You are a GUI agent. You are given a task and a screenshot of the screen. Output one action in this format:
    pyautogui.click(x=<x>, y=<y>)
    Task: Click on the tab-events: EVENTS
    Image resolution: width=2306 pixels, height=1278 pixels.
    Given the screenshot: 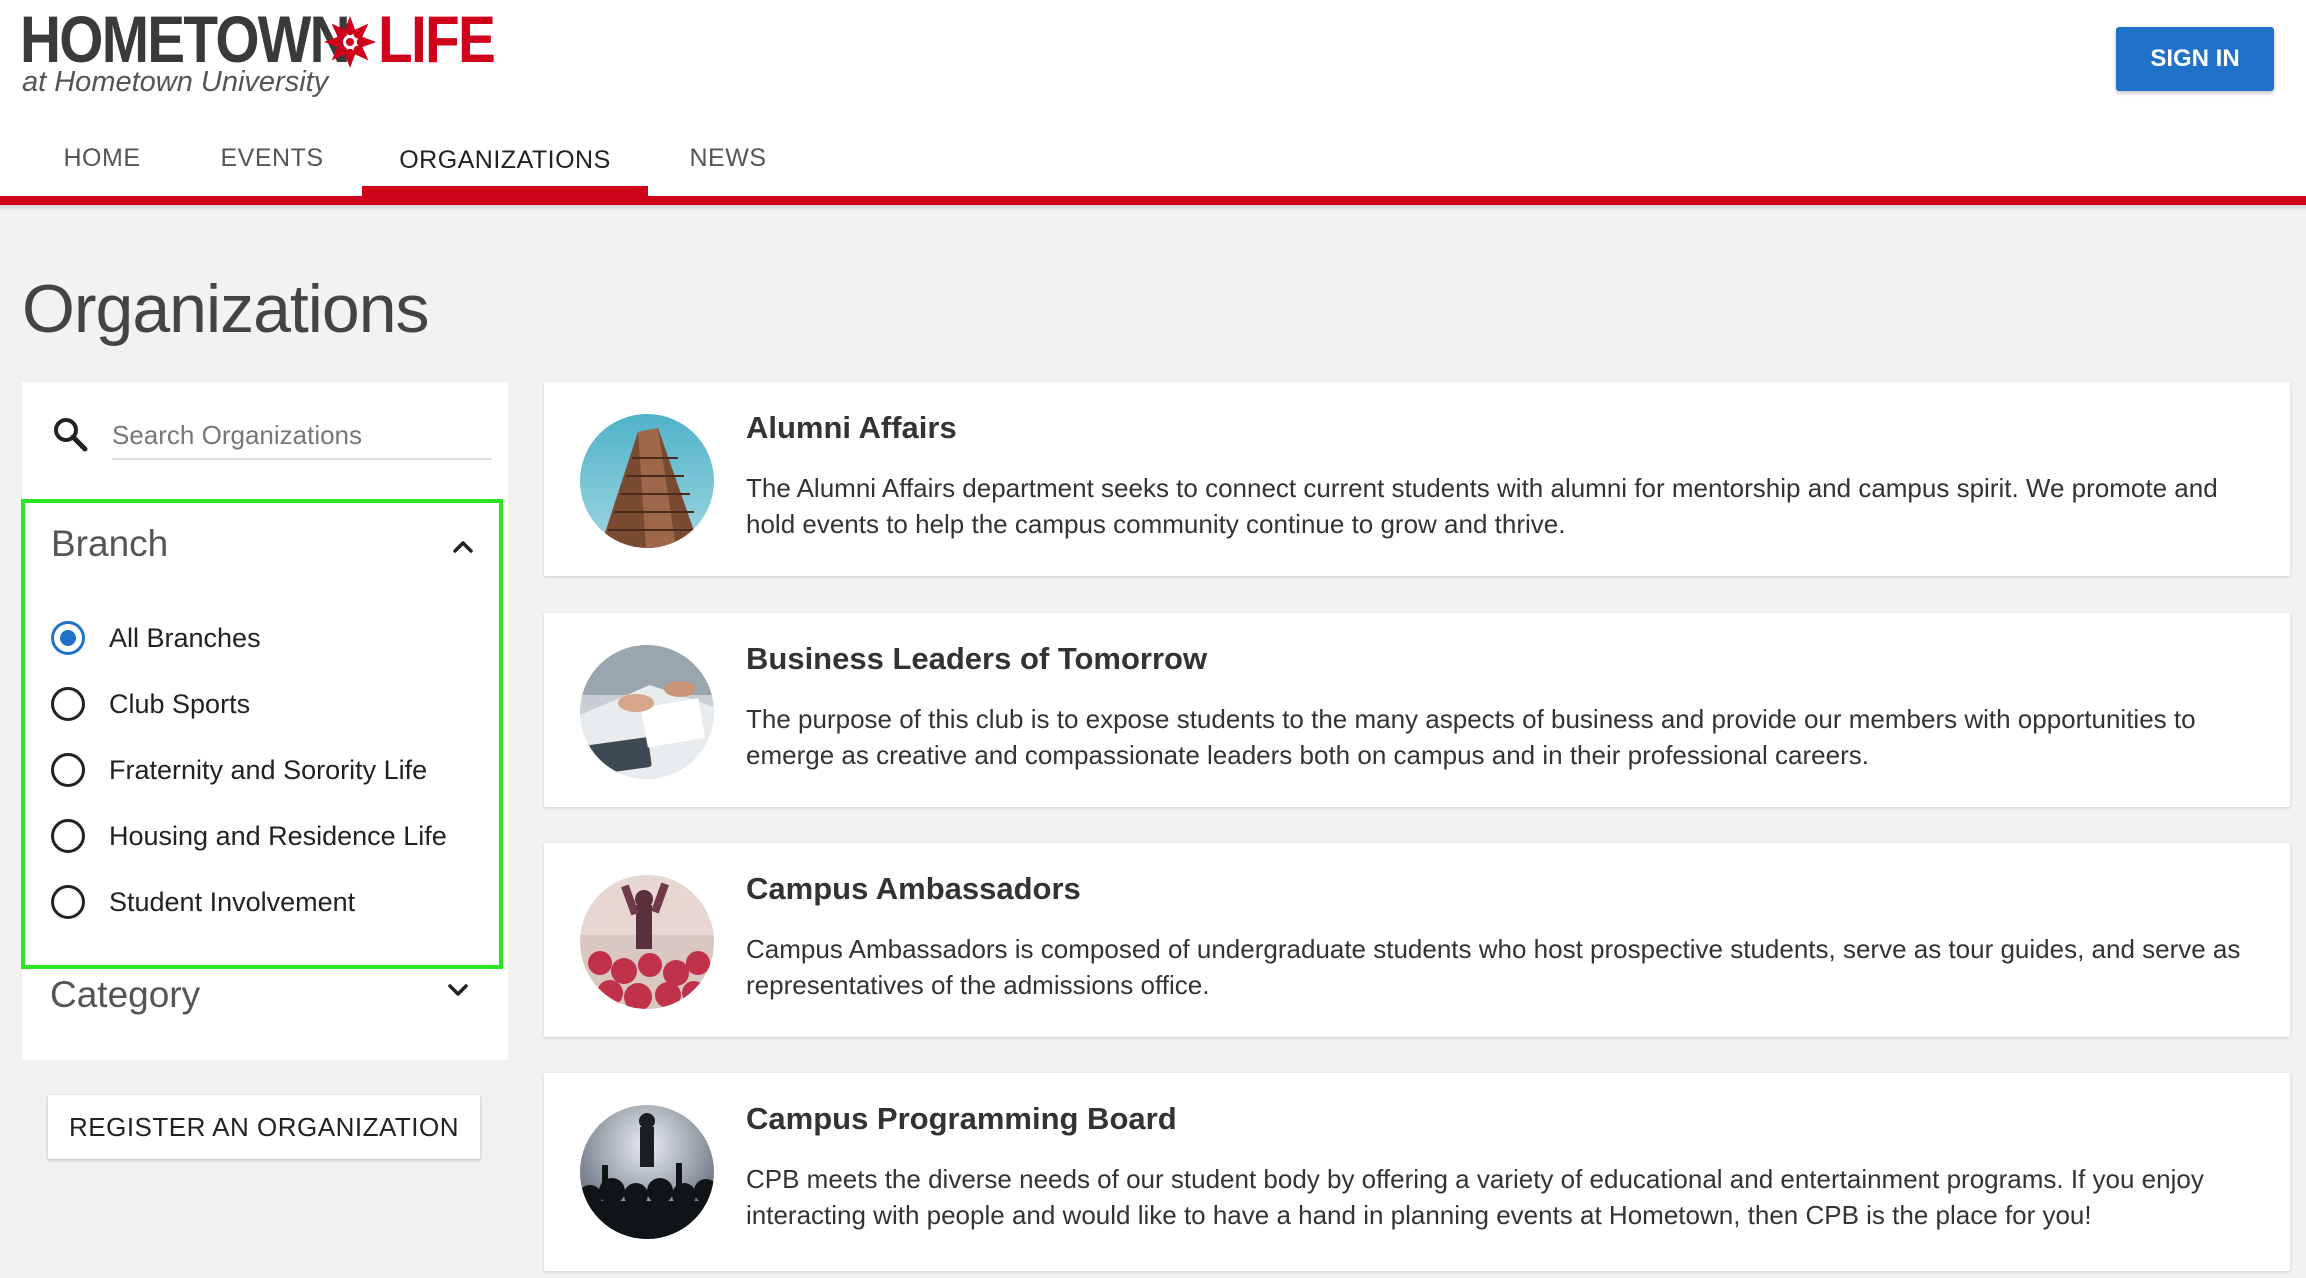 What is the action you would take?
    pyautogui.click(x=272, y=158)
    